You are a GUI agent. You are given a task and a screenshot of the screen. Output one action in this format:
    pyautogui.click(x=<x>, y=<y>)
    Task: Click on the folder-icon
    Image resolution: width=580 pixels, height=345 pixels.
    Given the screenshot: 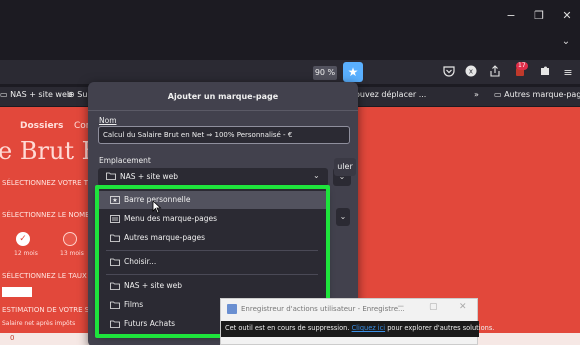 What is the action you would take?
    pyautogui.click(x=111, y=176)
    